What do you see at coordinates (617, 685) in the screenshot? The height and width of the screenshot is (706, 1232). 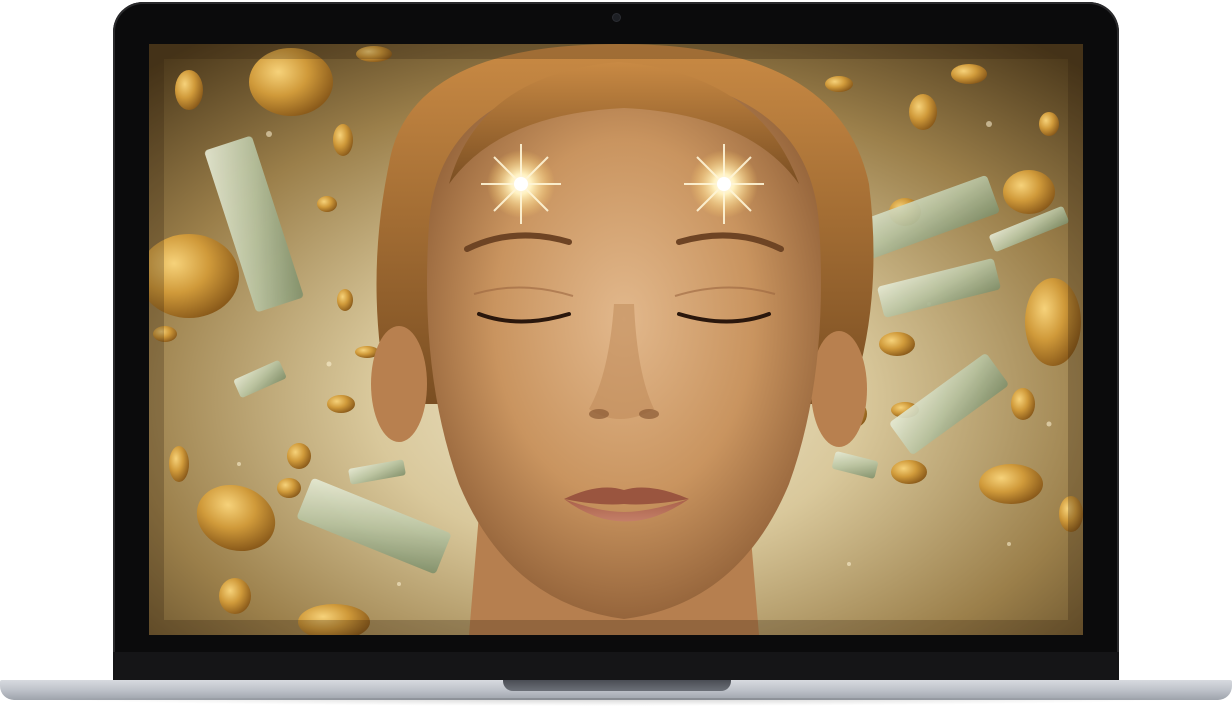 I see `trackpad-notch` at bounding box center [617, 685].